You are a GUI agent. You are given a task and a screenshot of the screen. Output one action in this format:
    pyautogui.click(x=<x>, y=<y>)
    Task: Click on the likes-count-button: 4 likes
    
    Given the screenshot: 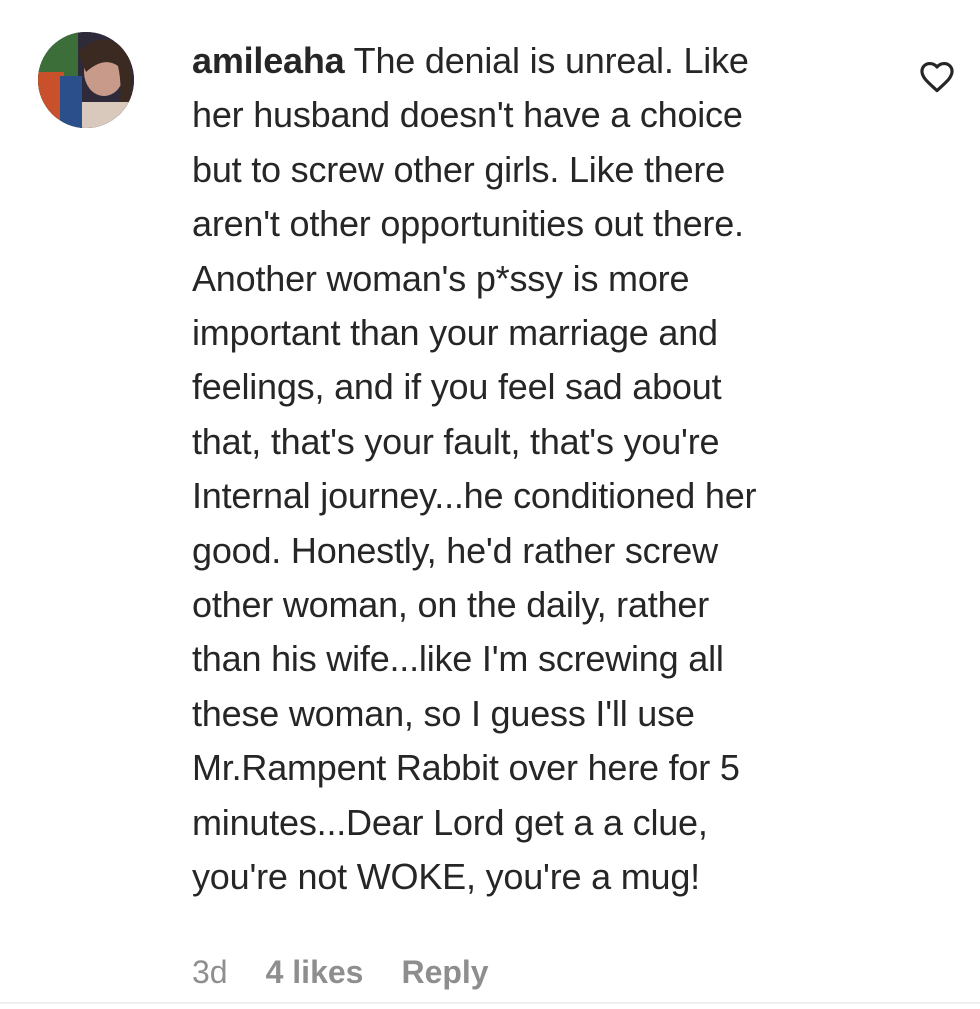 What is the action you would take?
    pyautogui.click(x=315, y=972)
    